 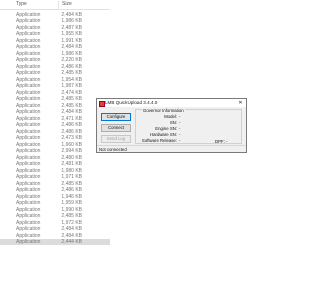 What do you see at coordinates (240, 103) in the screenshot?
I see `close-button: ✕` at bounding box center [240, 103].